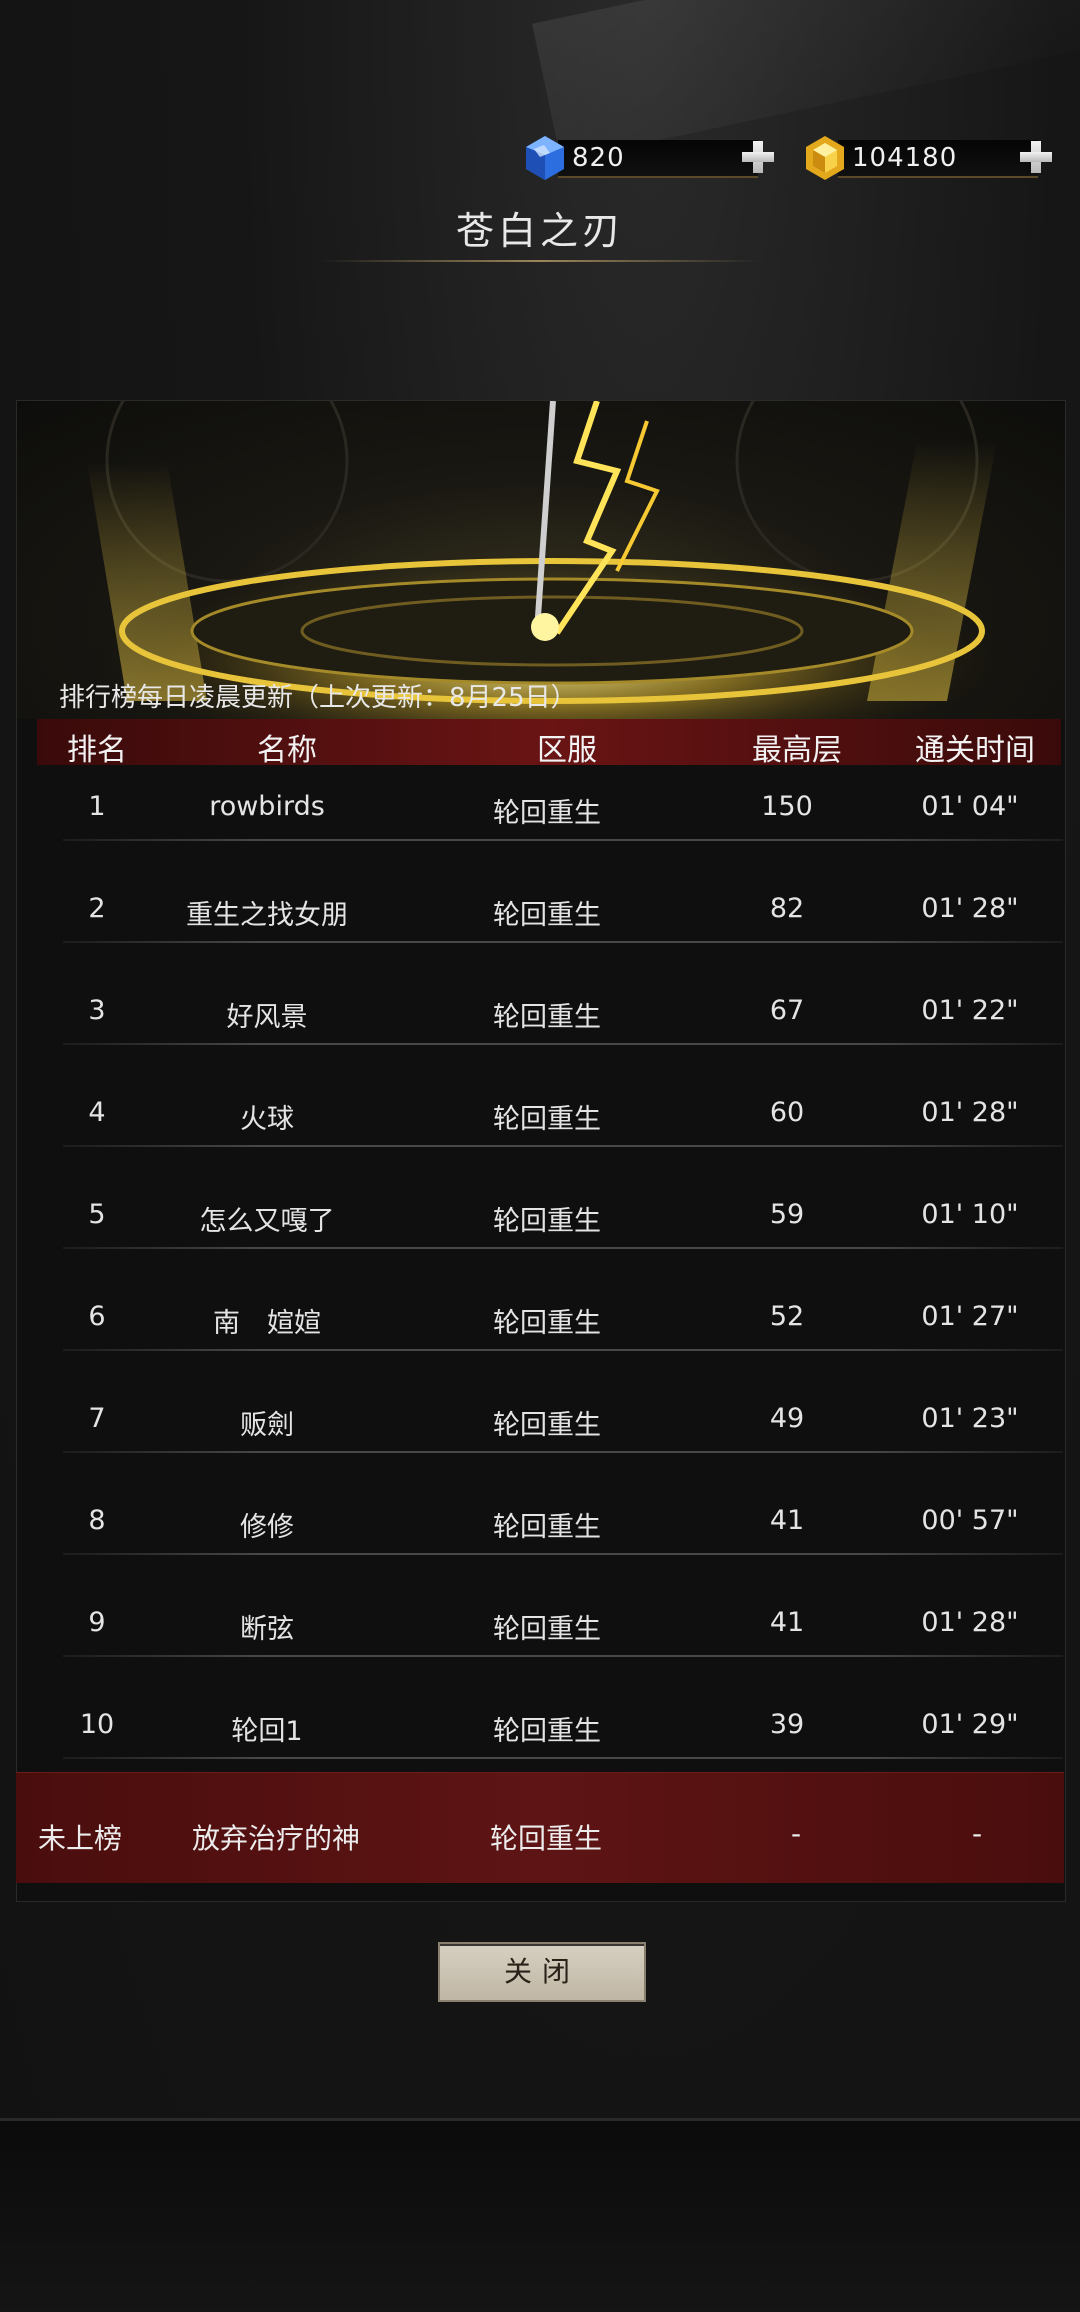 The width and height of the screenshot is (1080, 2312). What do you see at coordinates (539, 231) in the screenshot?
I see `page-title: 苍白之刃` at bounding box center [539, 231].